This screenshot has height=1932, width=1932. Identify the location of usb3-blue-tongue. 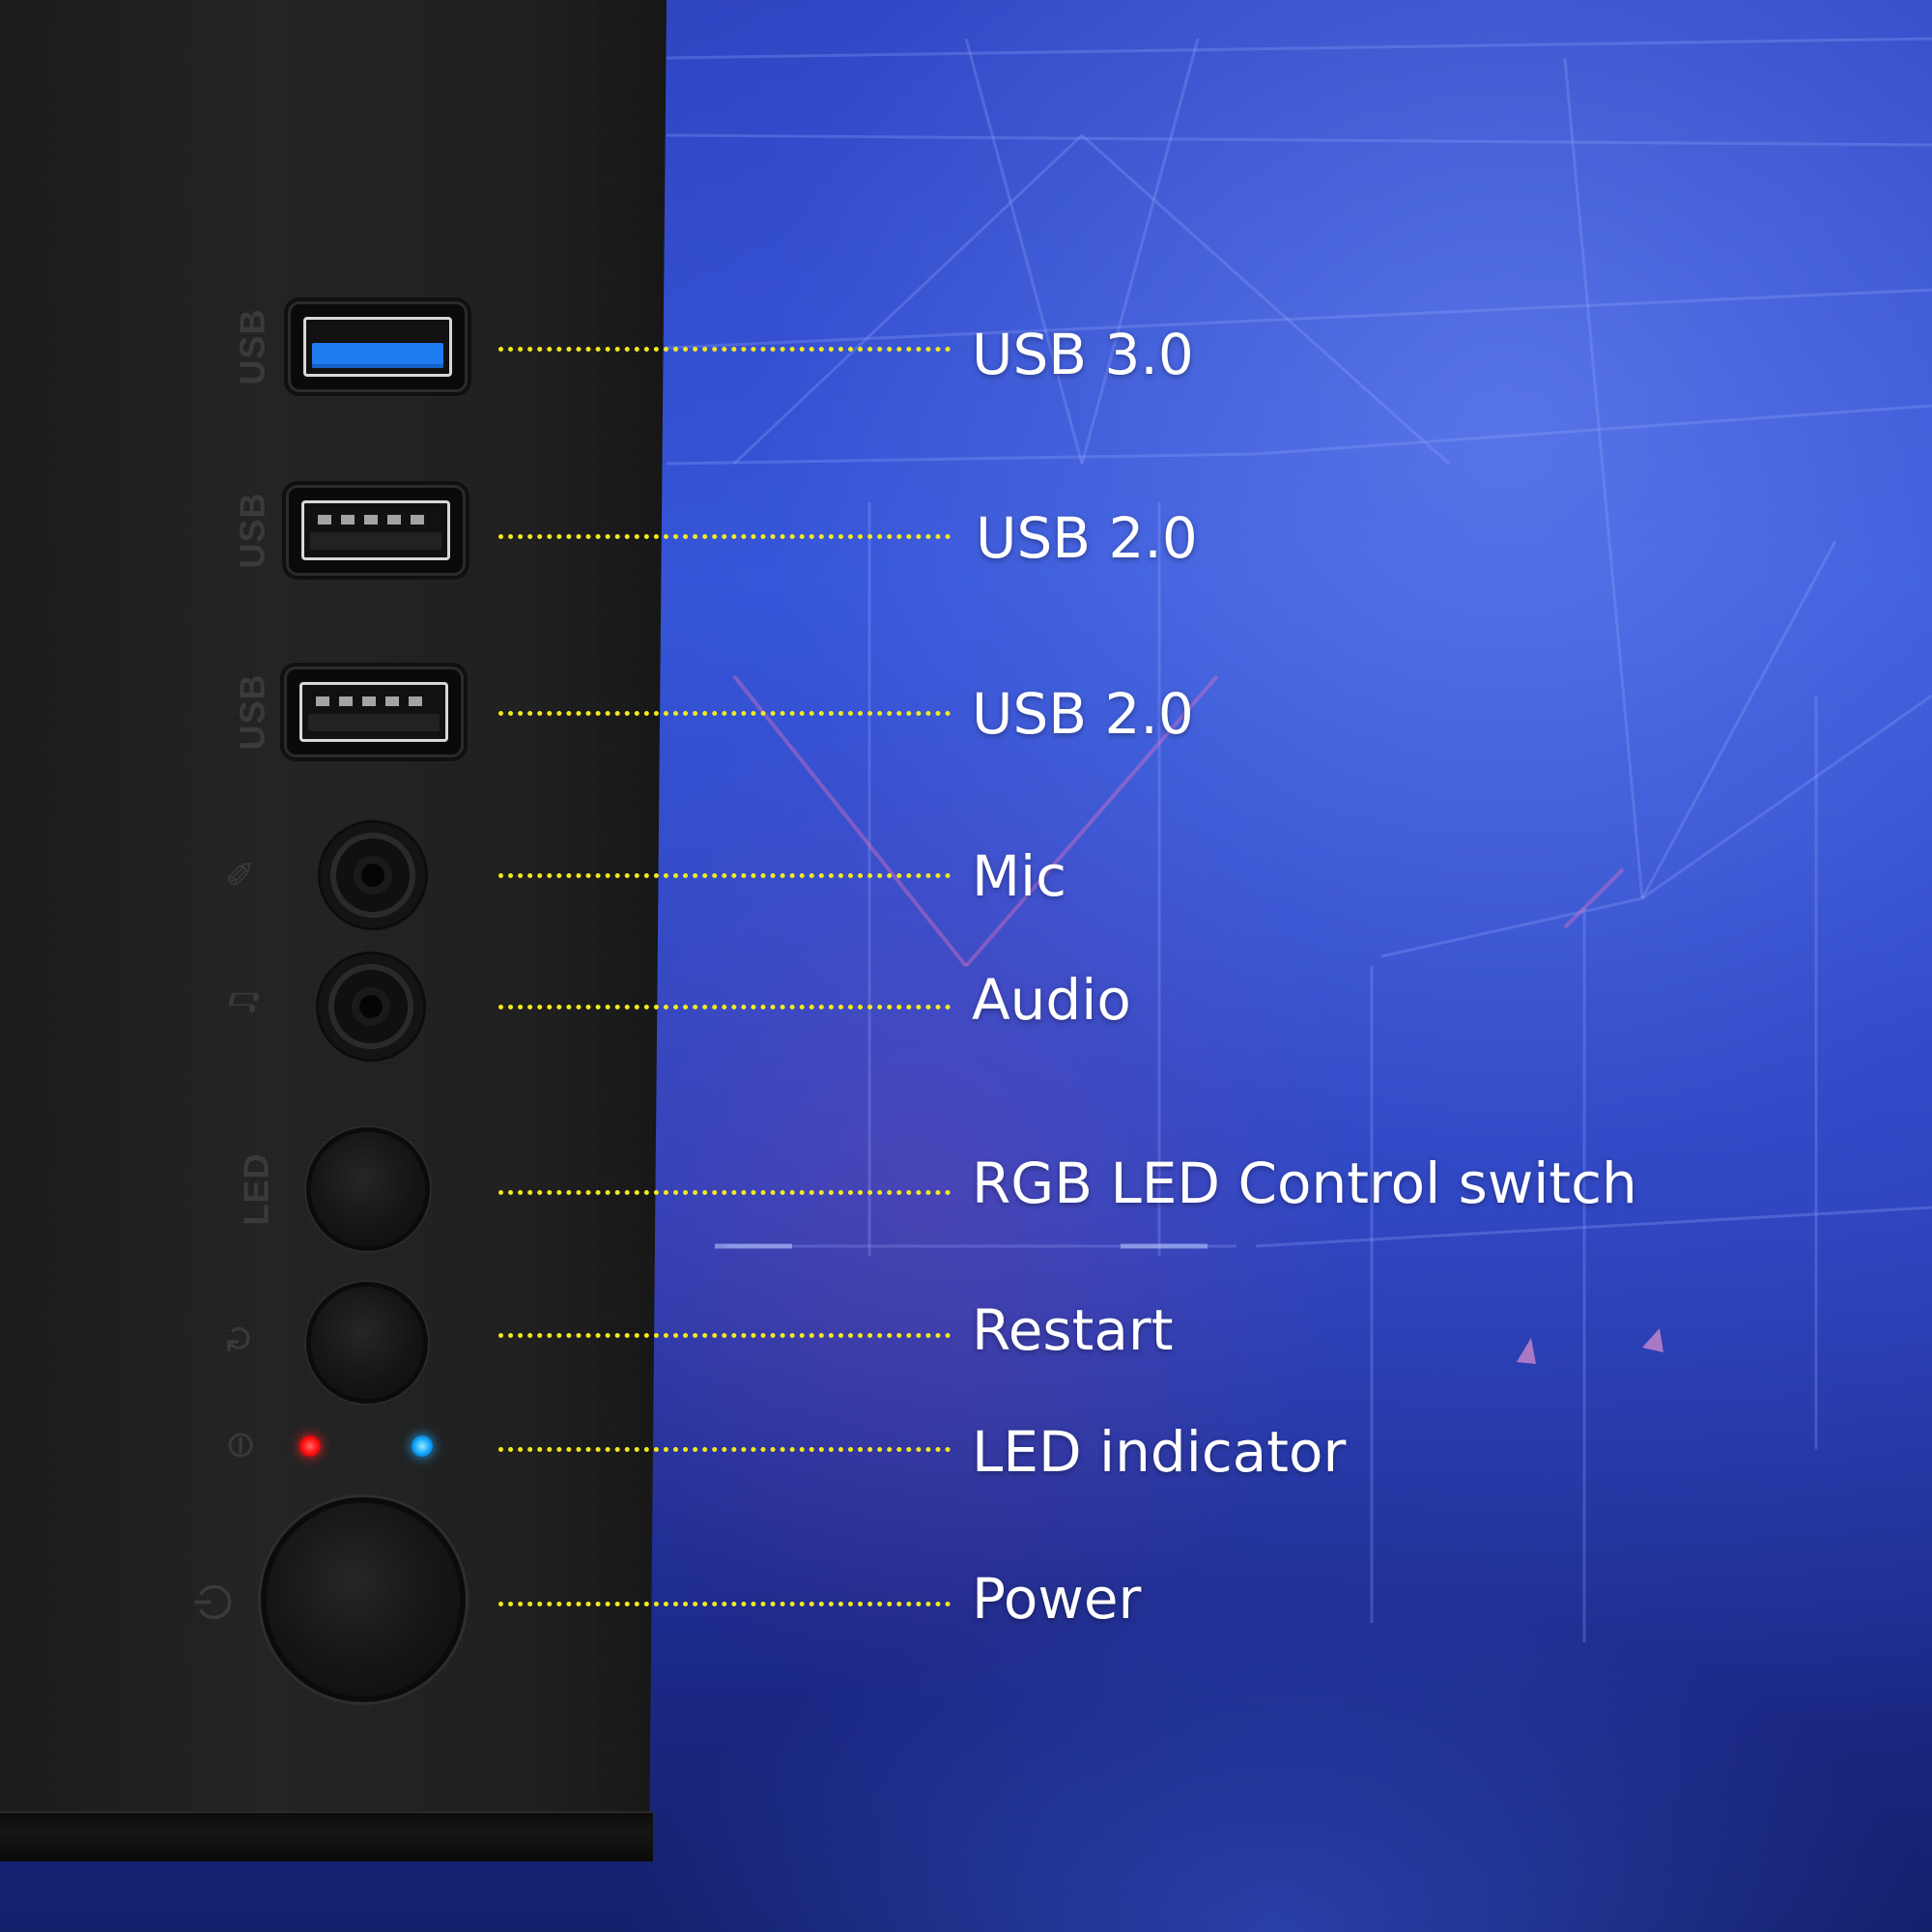
(377, 355).